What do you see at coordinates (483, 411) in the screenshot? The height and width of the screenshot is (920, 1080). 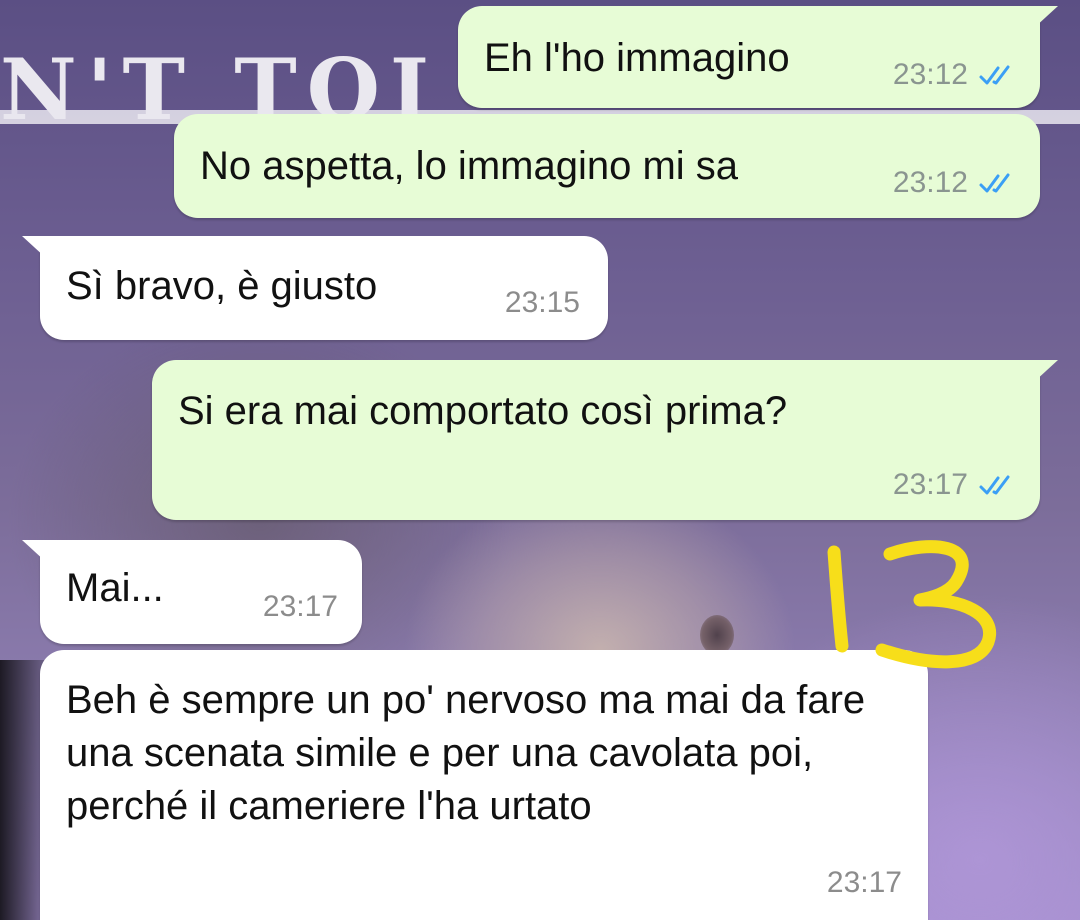 I see `message-text: Si era mai comportato così prima?` at bounding box center [483, 411].